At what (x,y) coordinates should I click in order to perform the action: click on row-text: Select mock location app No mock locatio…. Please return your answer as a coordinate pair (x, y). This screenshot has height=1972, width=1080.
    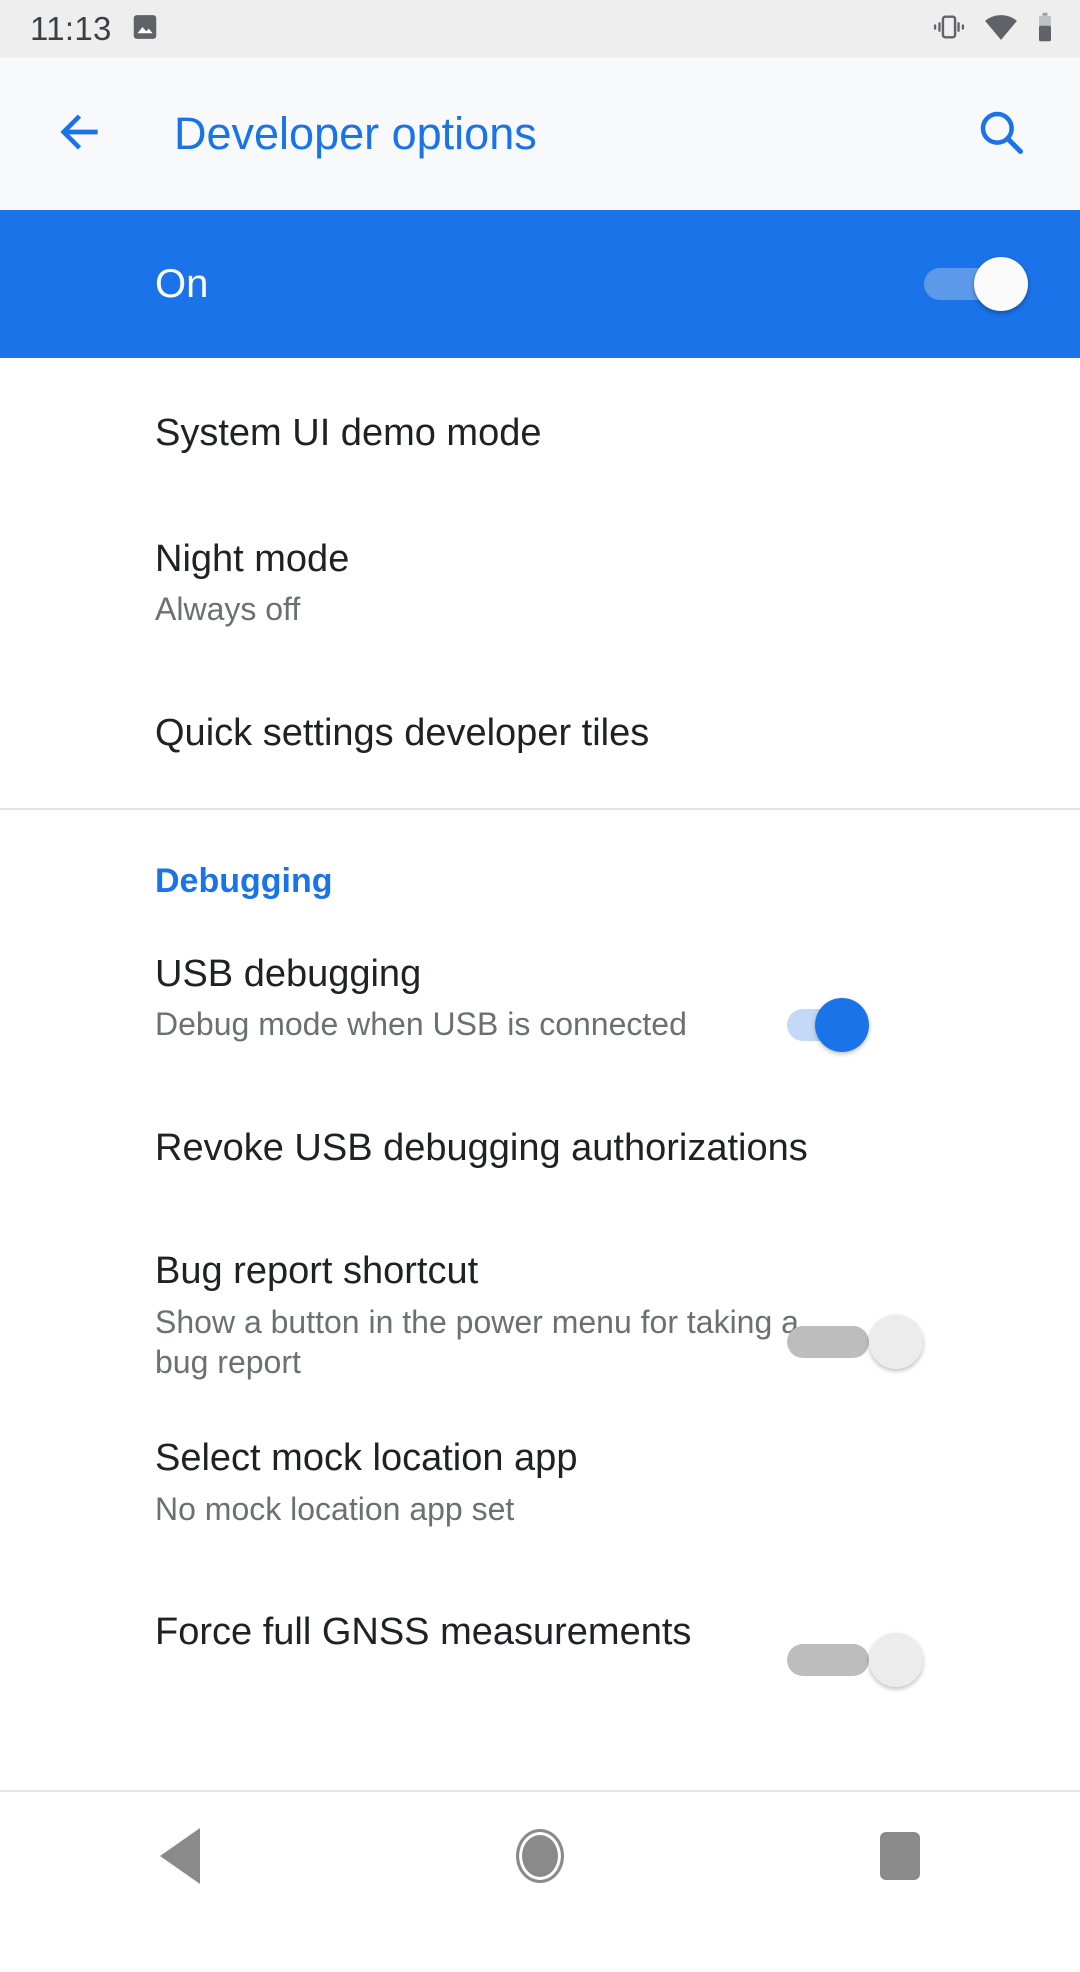
    Looking at the image, I should click on (500, 1482).